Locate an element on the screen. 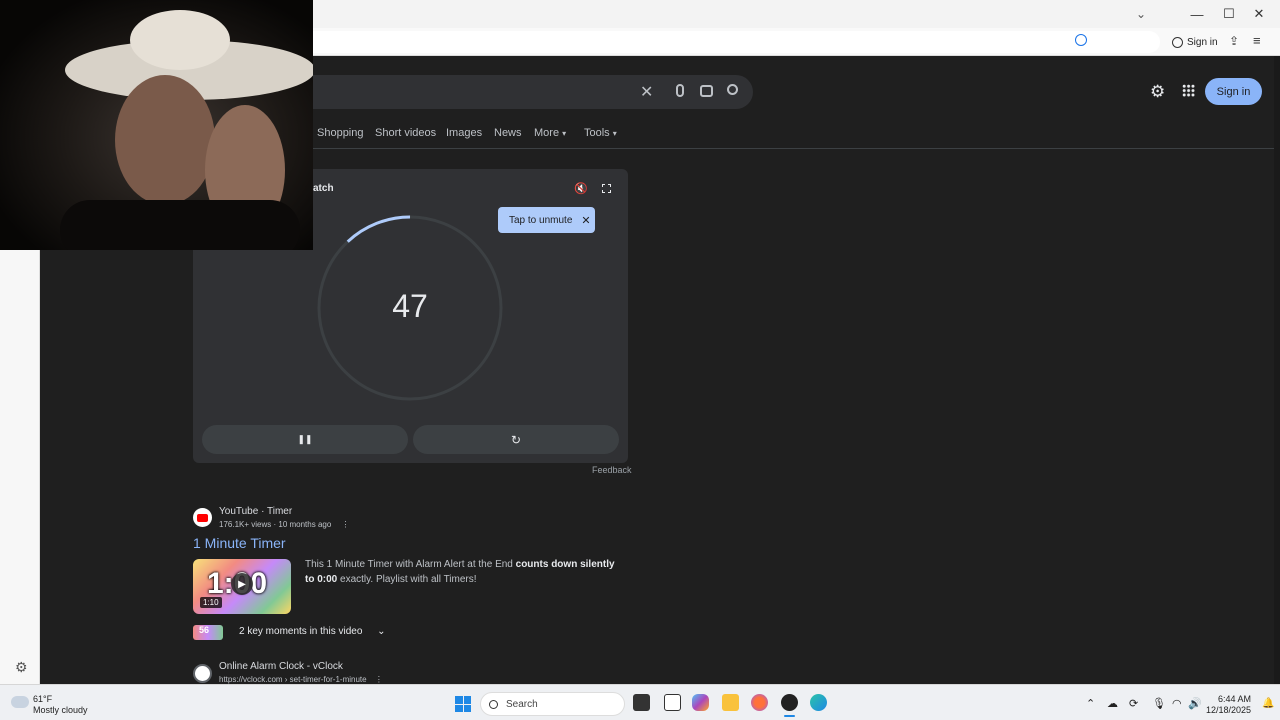 This screenshot has width=1280, height=720. extensions-icon: ⇪ is located at coordinates (1234, 41).